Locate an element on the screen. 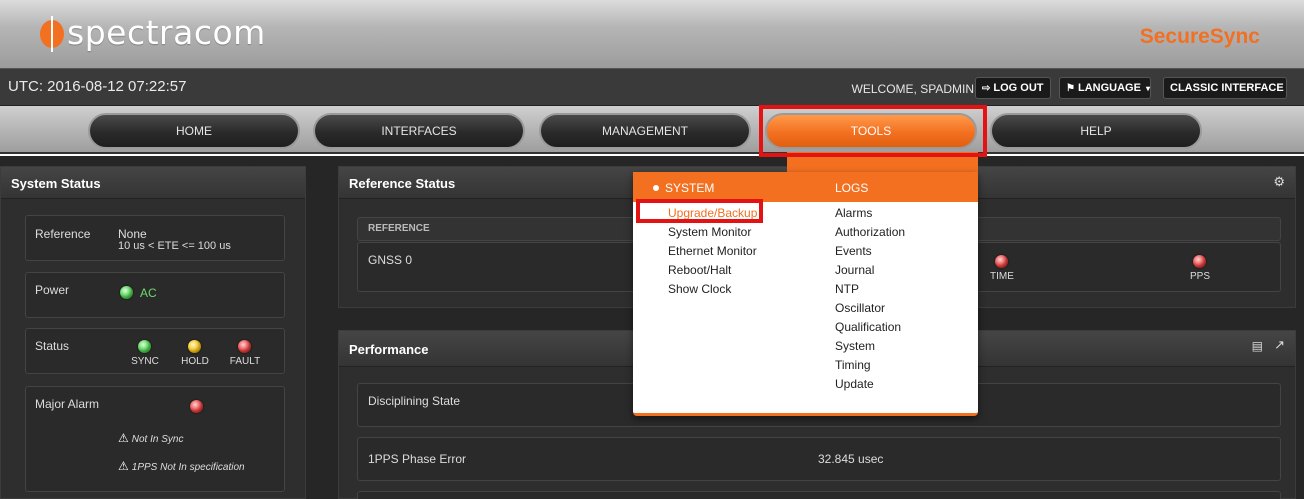  power-status-icon is located at coordinates (126, 292).